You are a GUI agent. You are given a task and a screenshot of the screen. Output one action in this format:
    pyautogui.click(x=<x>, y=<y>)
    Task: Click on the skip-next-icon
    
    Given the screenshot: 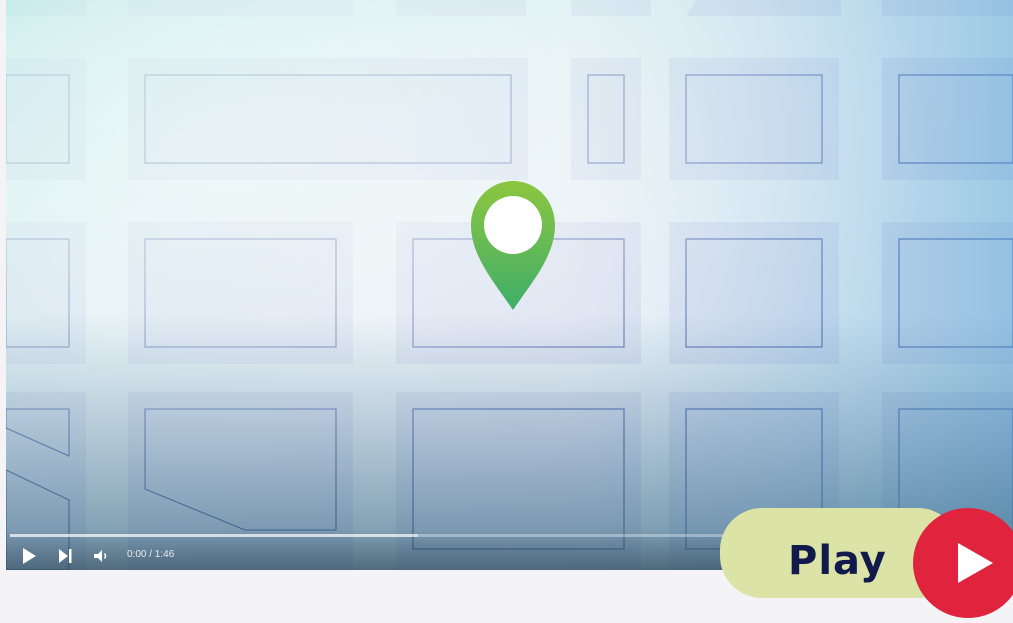 What is the action you would take?
    pyautogui.click(x=65, y=556)
    